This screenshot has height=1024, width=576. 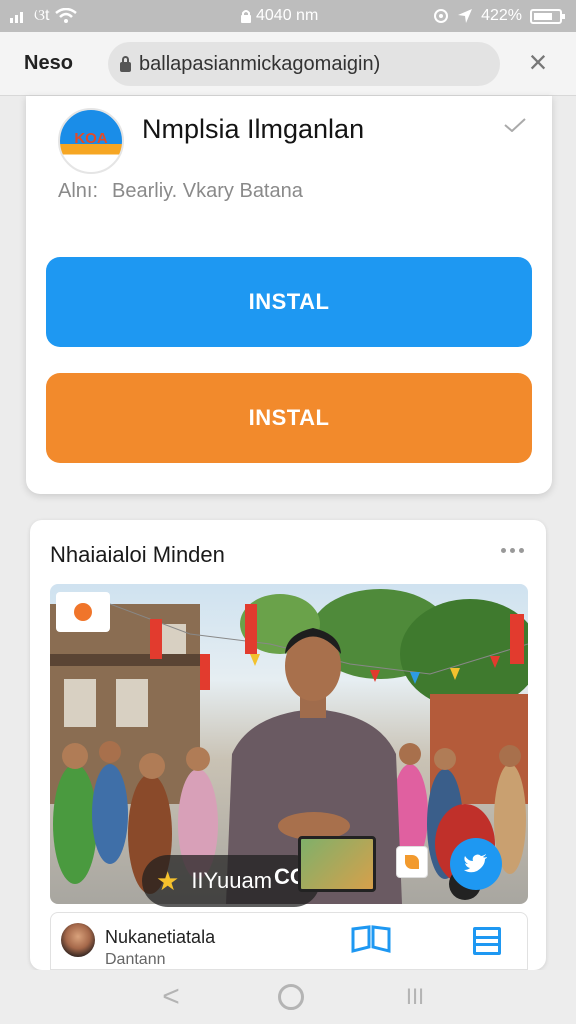 I want to click on recent-apps-button: III, so click(x=415, y=997).